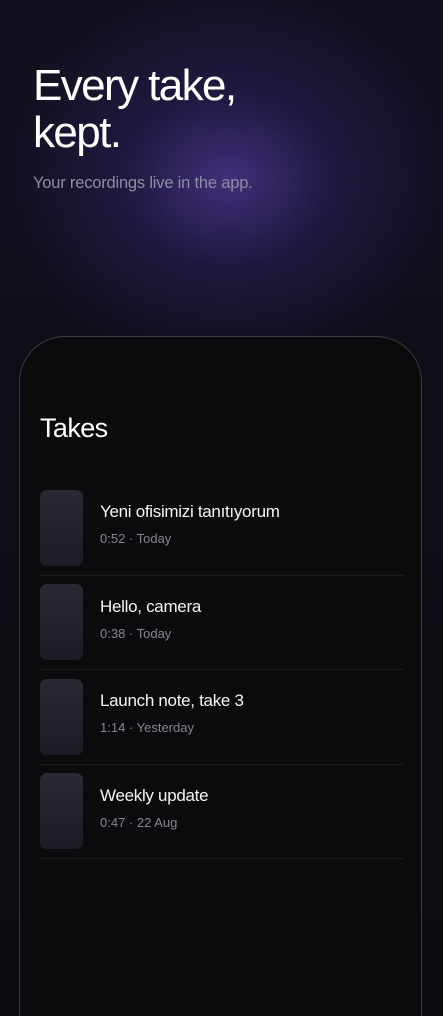  Describe the element at coordinates (154, 795) in the screenshot. I see `take-title: Weekly update` at that location.